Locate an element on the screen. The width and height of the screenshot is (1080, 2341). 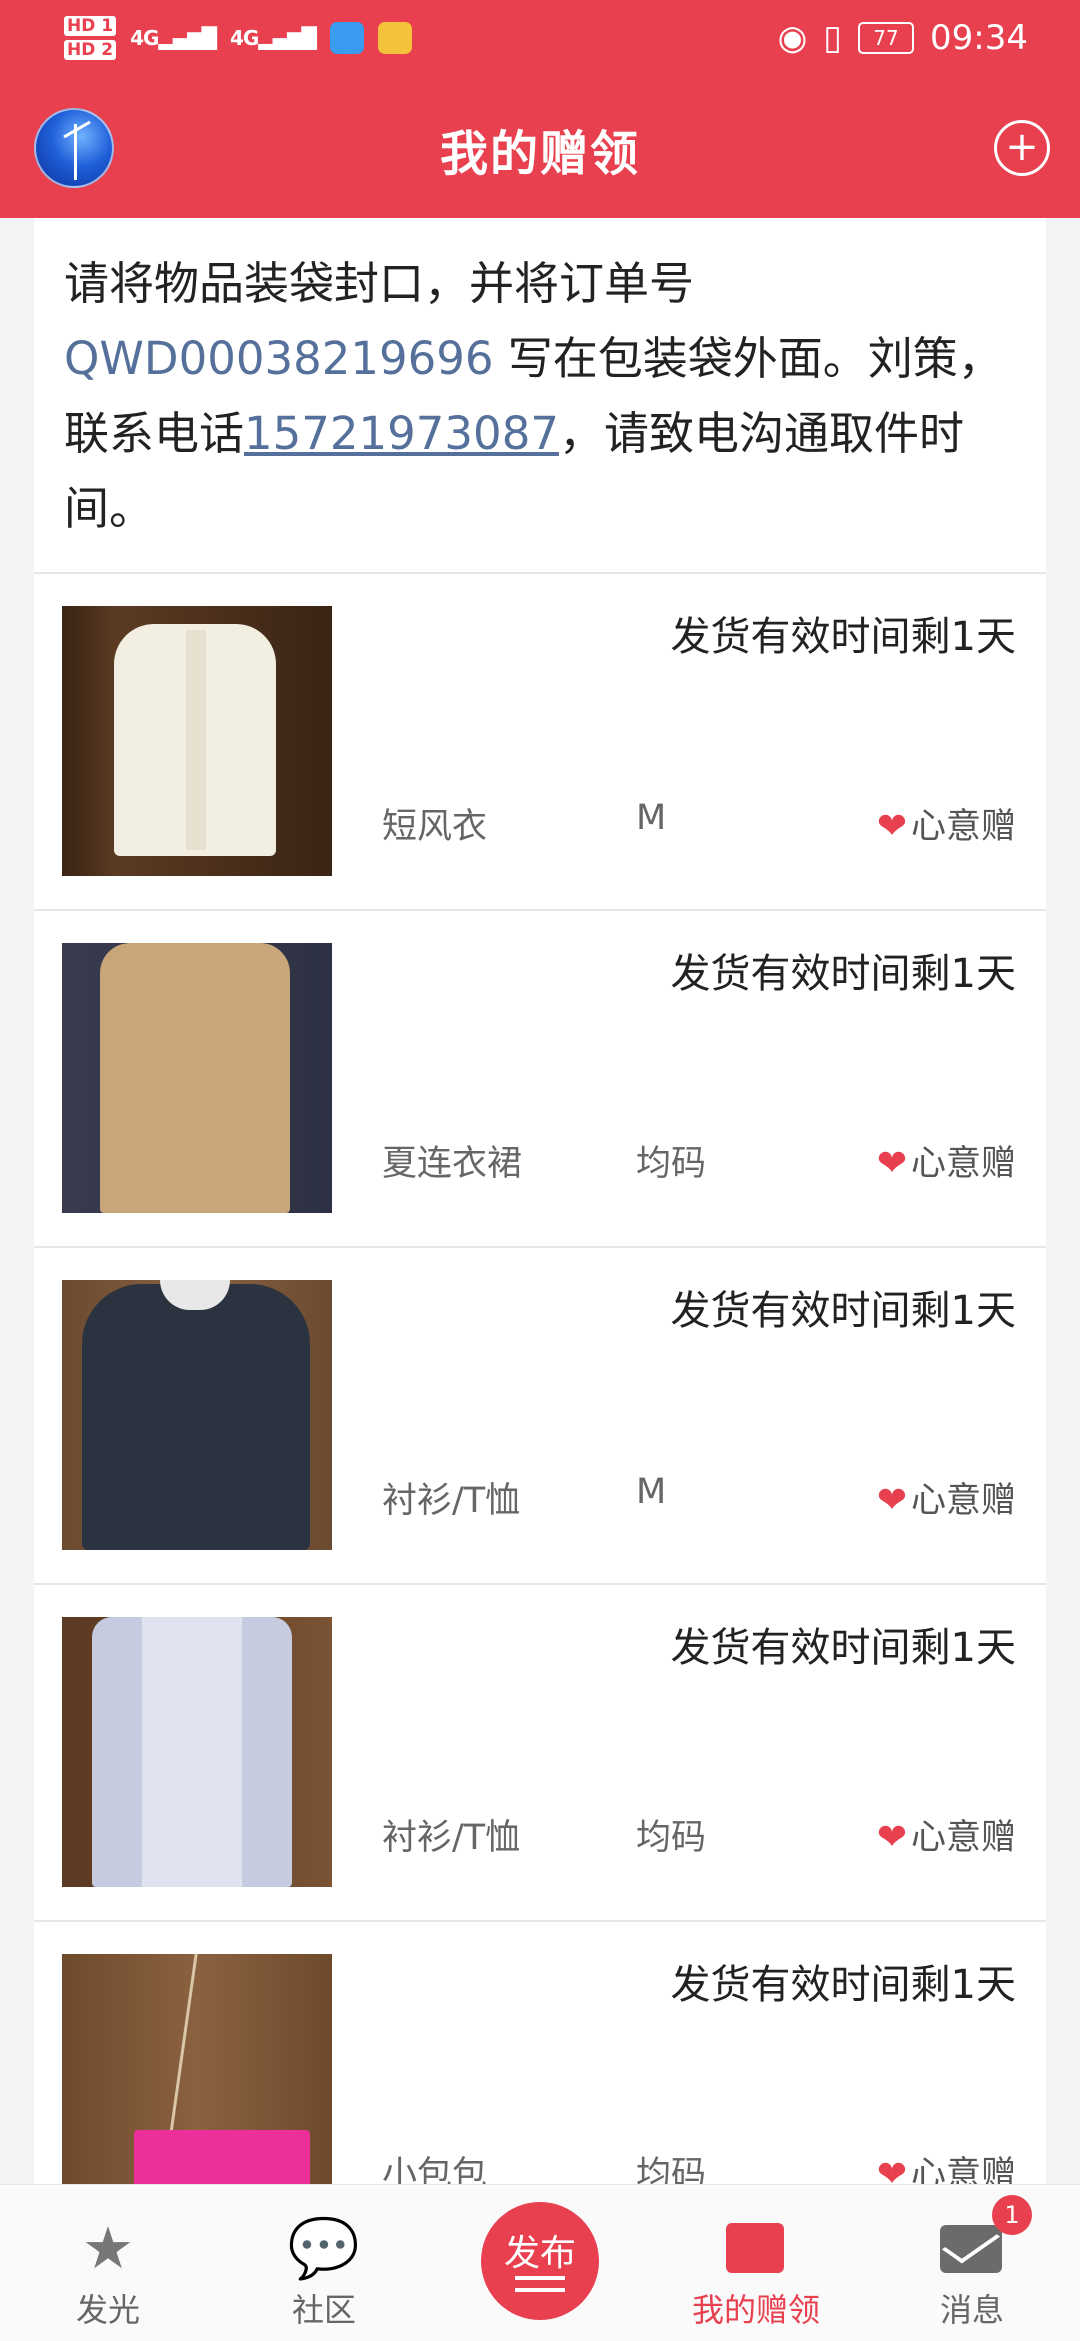
star-icon: ★ is located at coordinates (108, 2248).